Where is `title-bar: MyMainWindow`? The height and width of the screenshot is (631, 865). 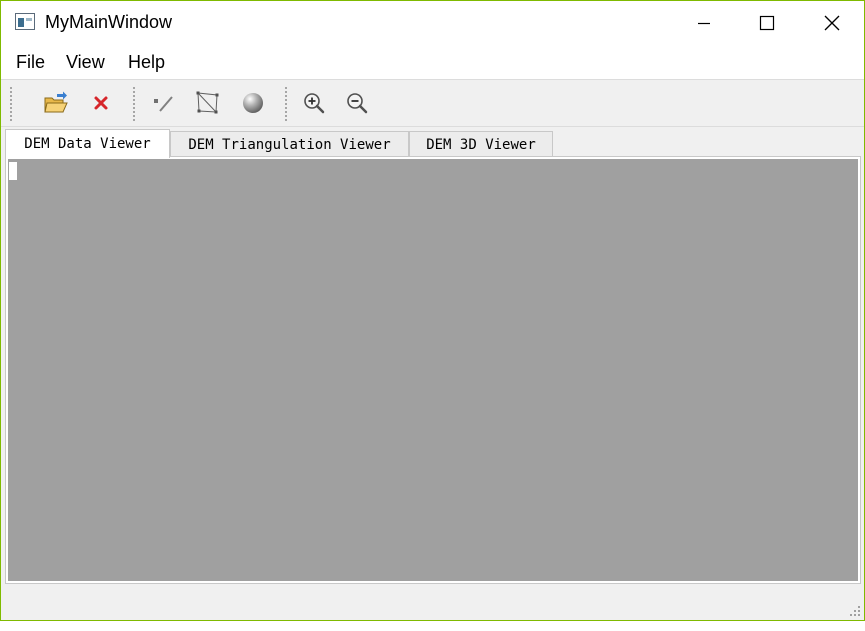 title-bar: MyMainWindow is located at coordinates (432, 23).